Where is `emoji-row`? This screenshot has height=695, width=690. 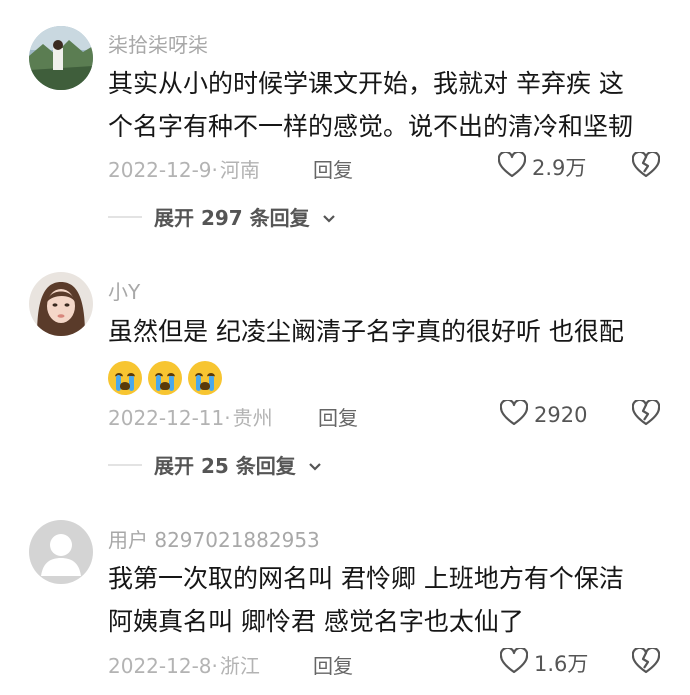 emoji-row is located at coordinates (366, 375).